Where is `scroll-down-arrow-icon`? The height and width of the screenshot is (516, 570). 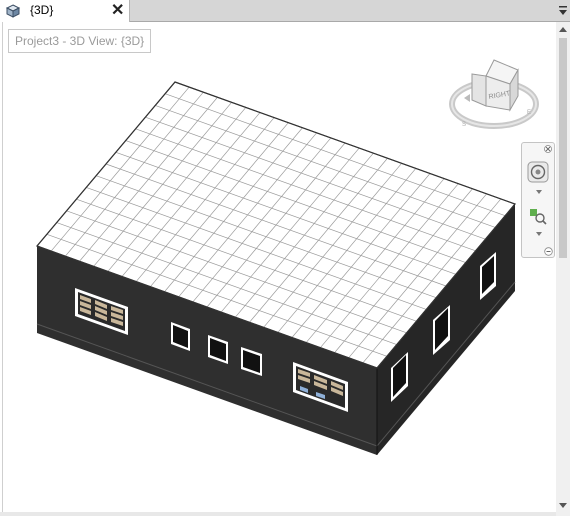 scroll-down-arrow-icon is located at coordinates (563, 505).